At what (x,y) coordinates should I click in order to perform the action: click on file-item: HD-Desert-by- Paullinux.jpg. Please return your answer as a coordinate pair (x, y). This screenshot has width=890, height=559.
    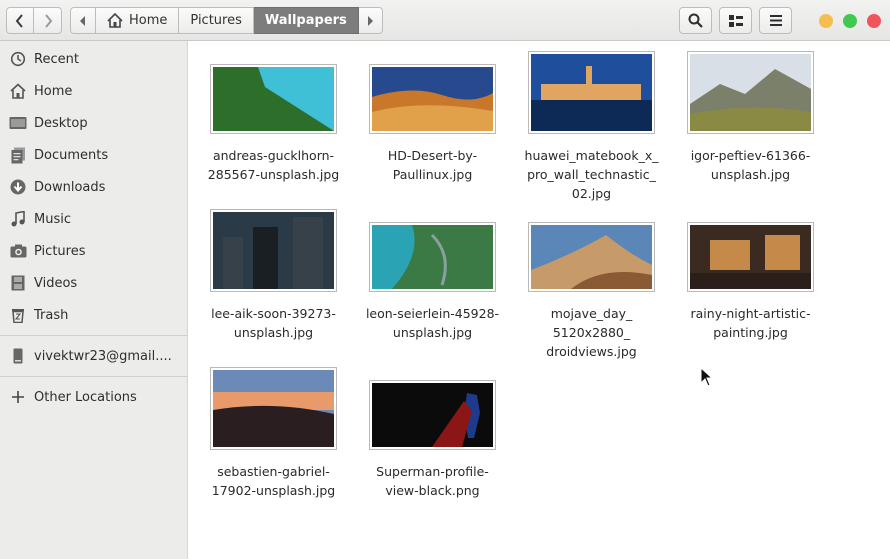
    Looking at the image, I should click on (432, 121).